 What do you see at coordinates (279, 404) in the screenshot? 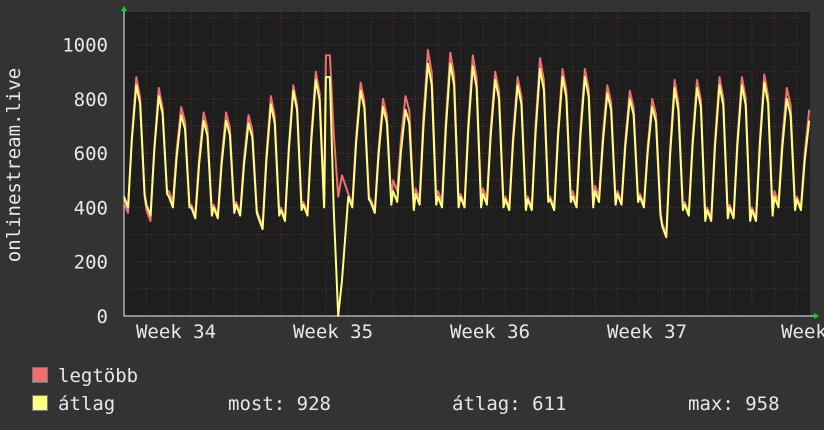
I see `stat-now: most: 928` at bounding box center [279, 404].